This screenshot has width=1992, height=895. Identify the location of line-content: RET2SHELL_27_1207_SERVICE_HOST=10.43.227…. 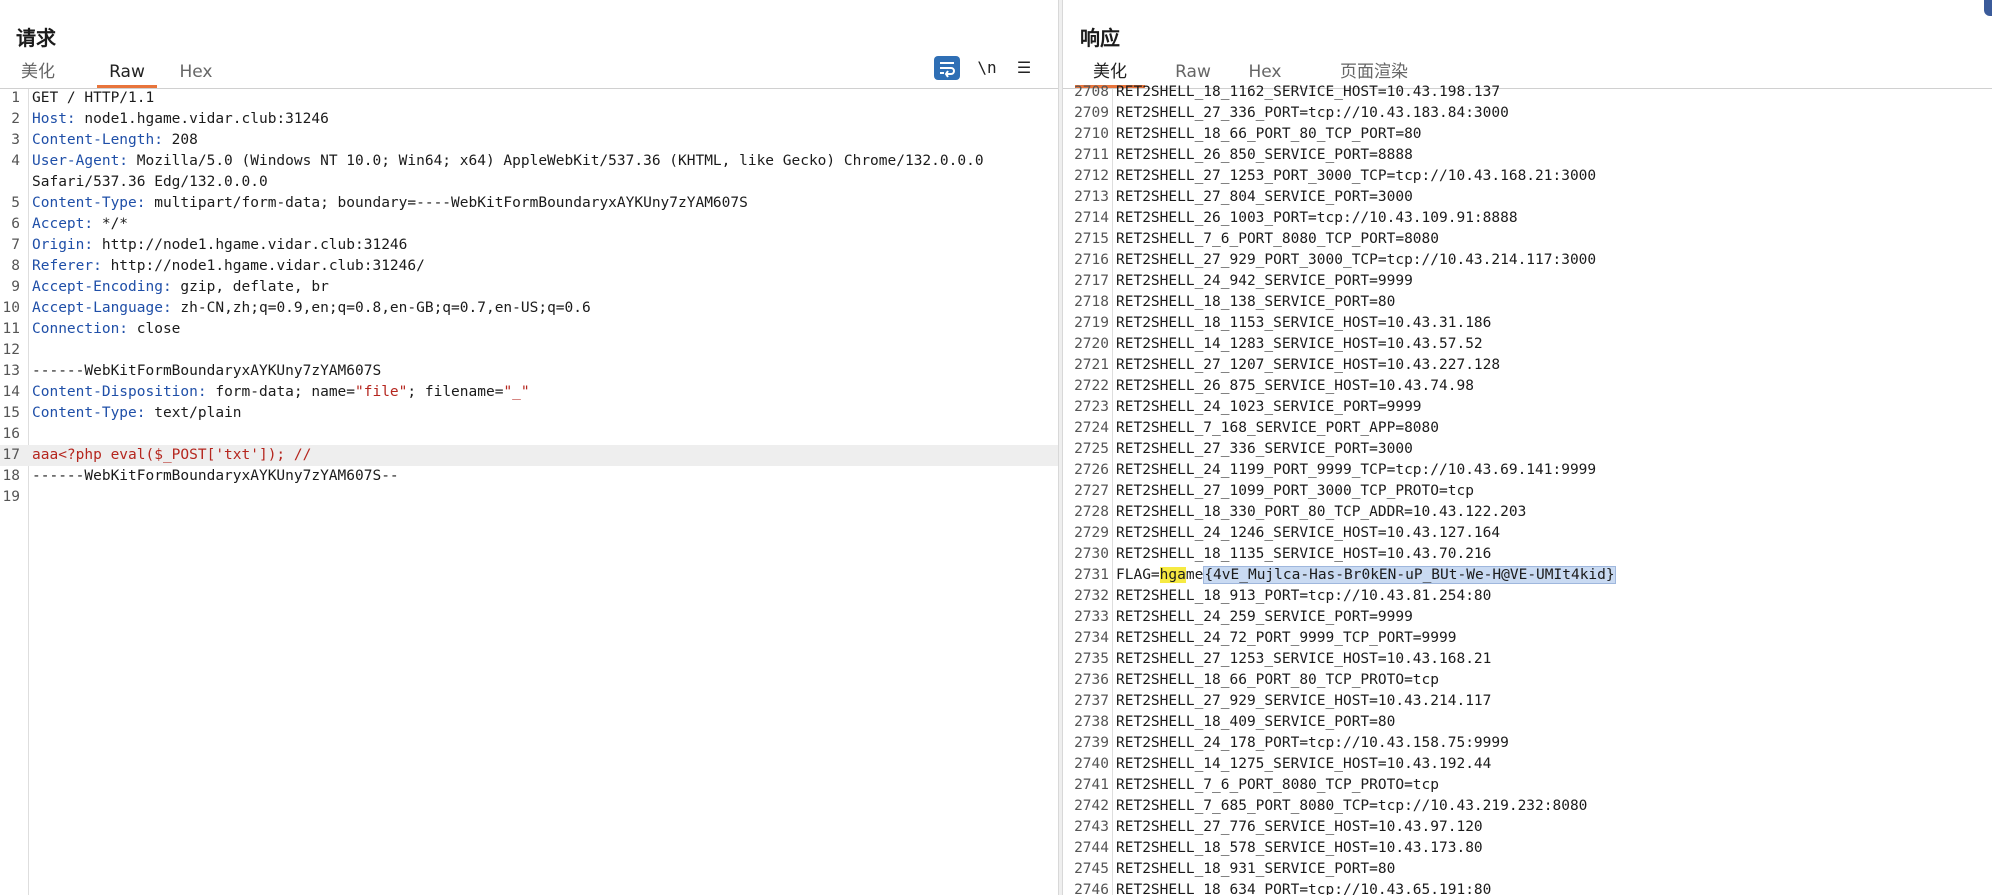
(1308, 365).